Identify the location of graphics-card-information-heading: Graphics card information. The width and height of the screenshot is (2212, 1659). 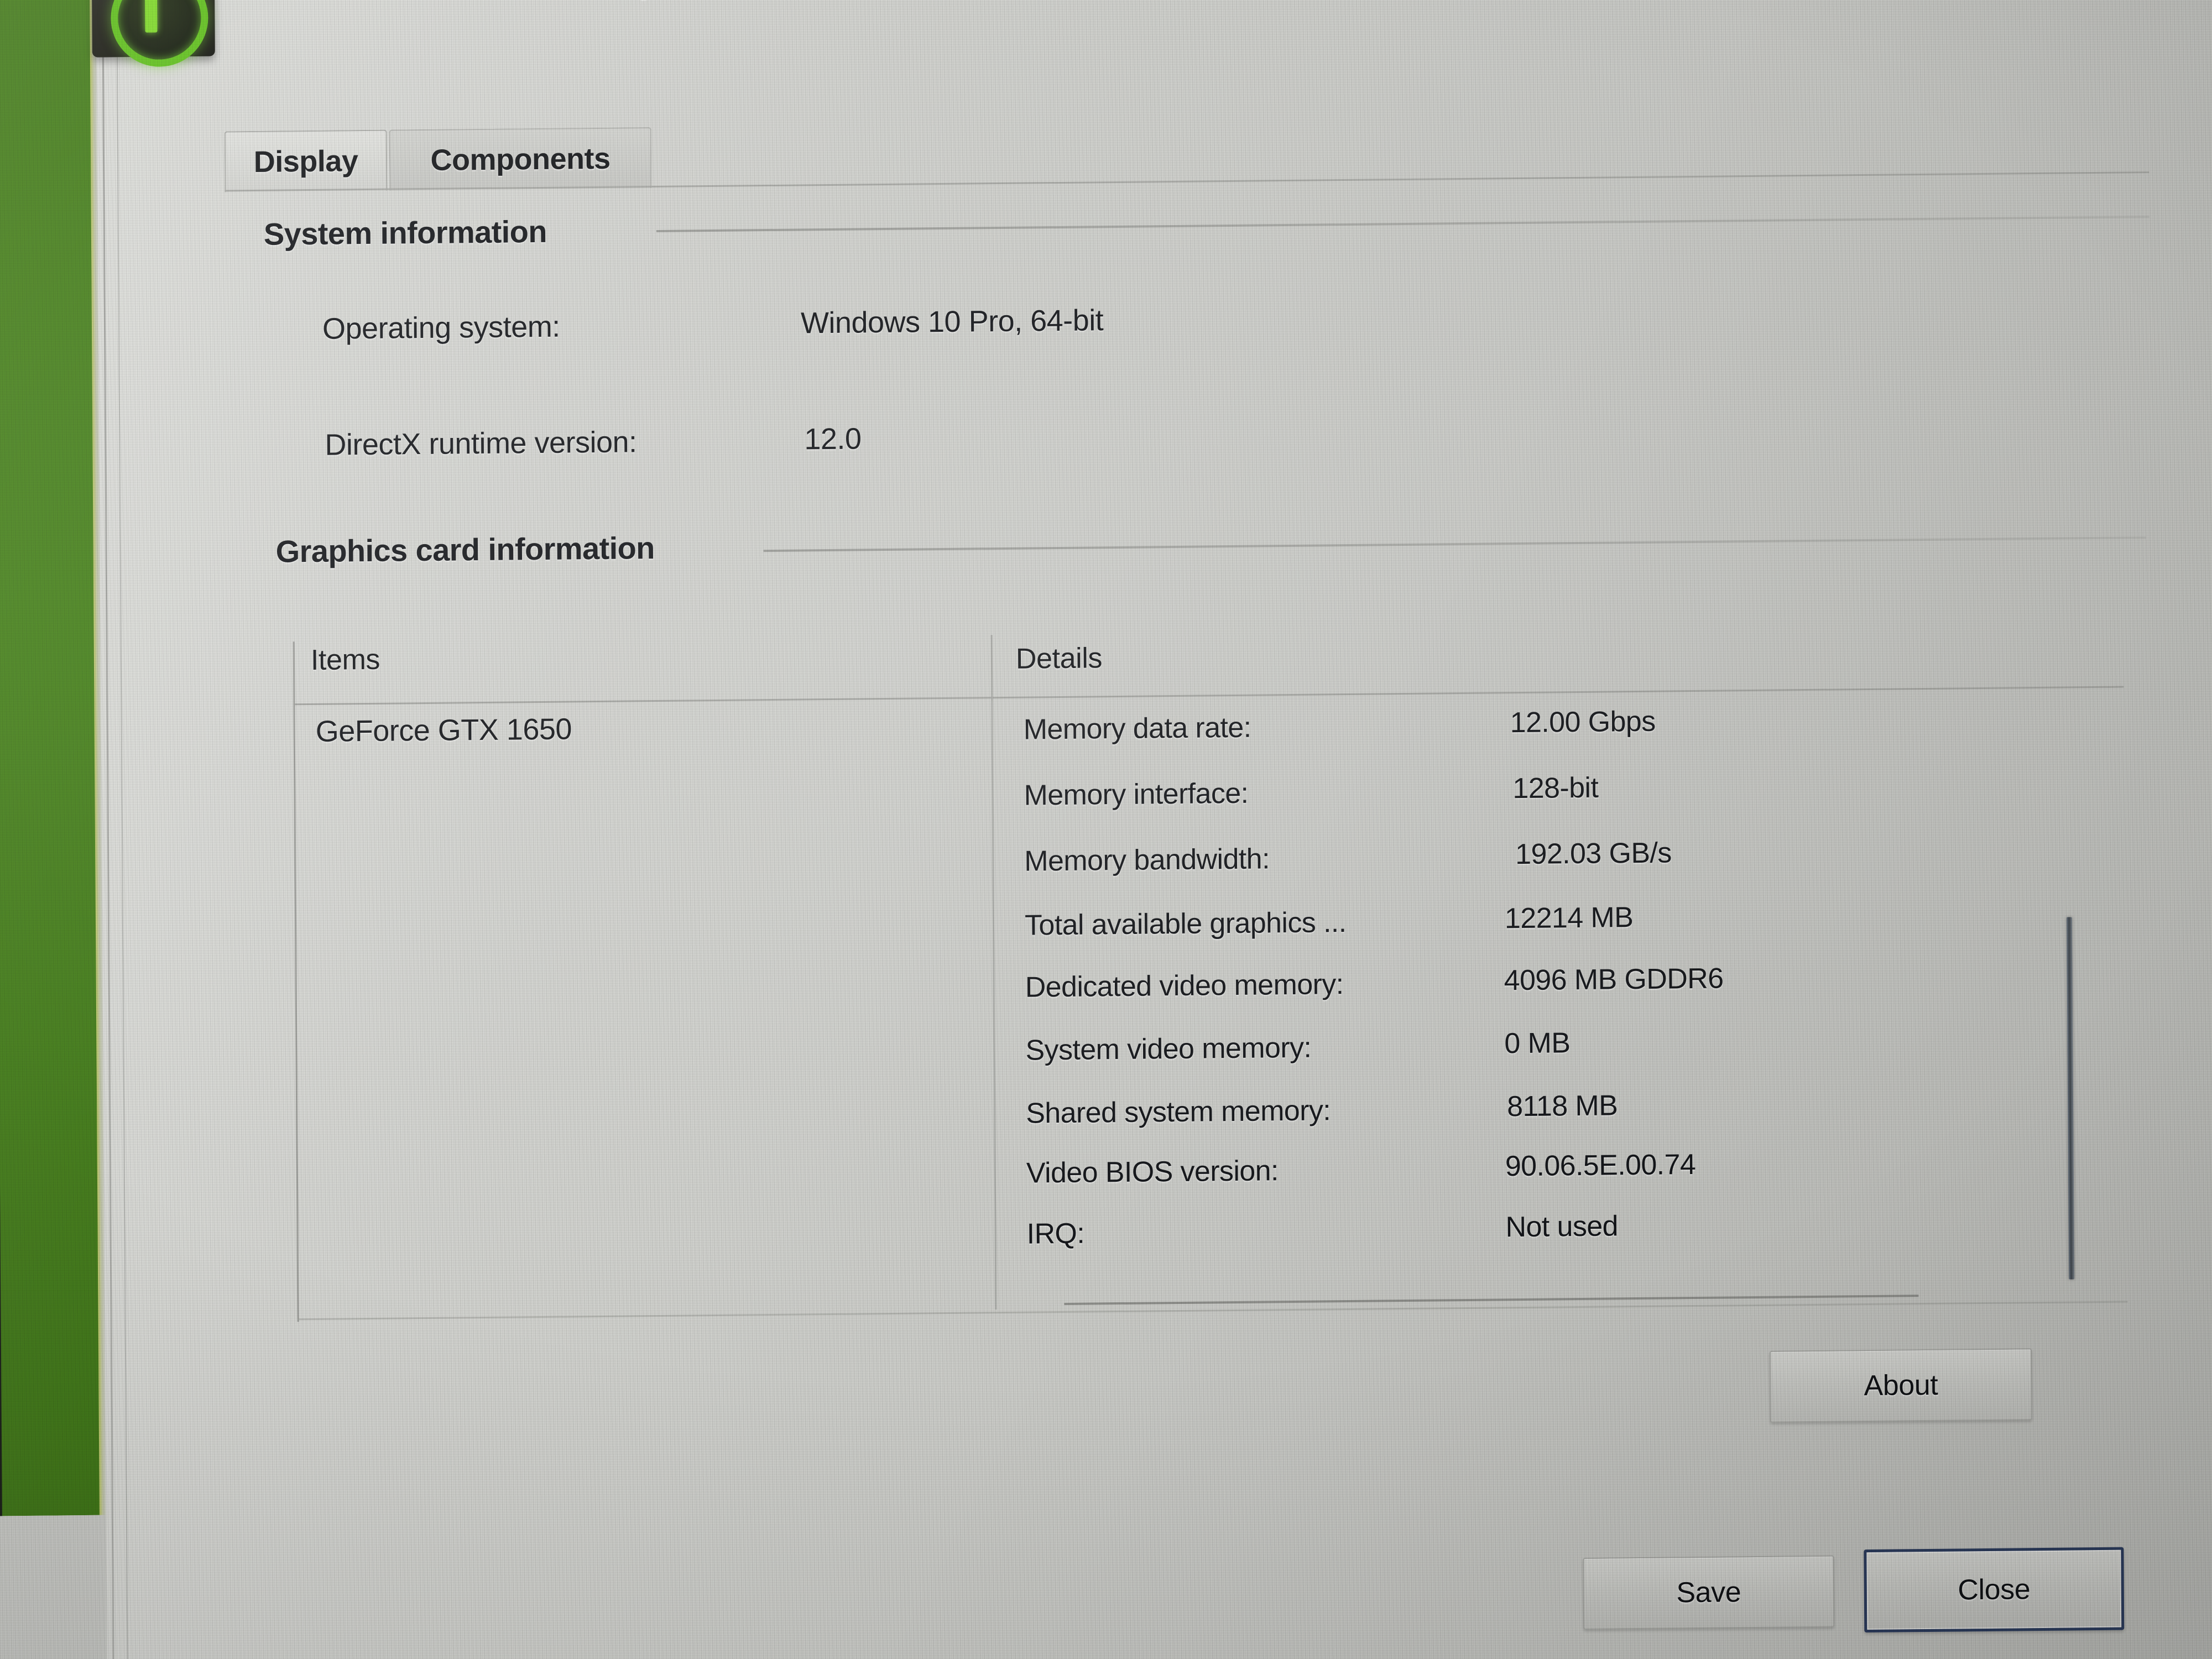
(465, 550).